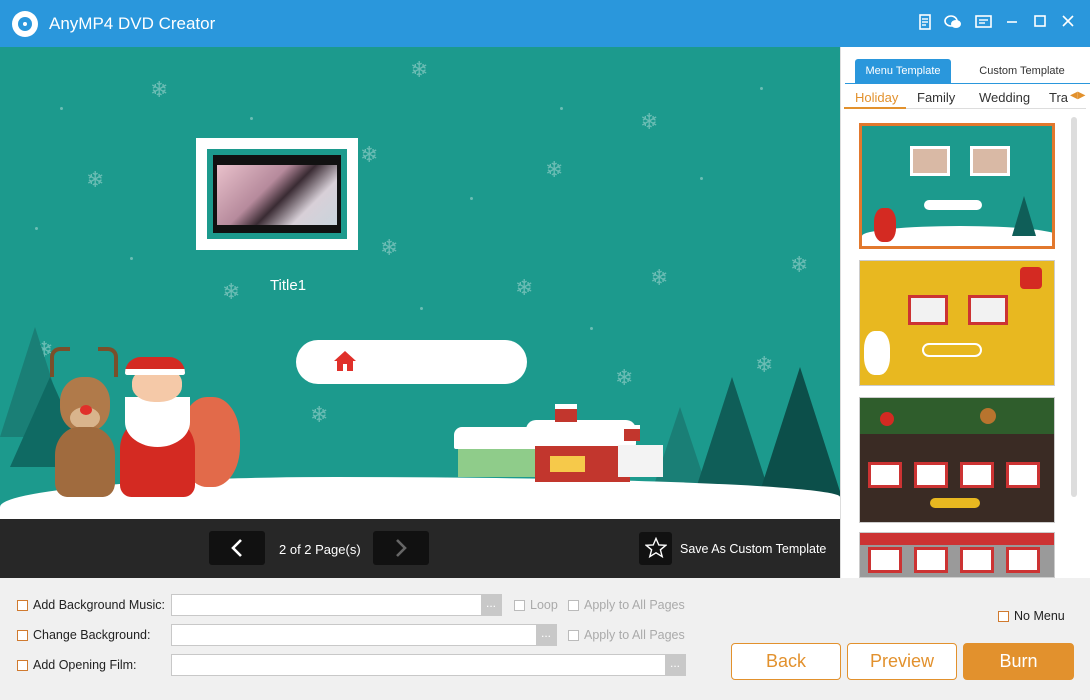 Image resolution: width=1090 pixels, height=700 pixels. I want to click on app-title: AnyMP4 DVD Creator, so click(132, 23).